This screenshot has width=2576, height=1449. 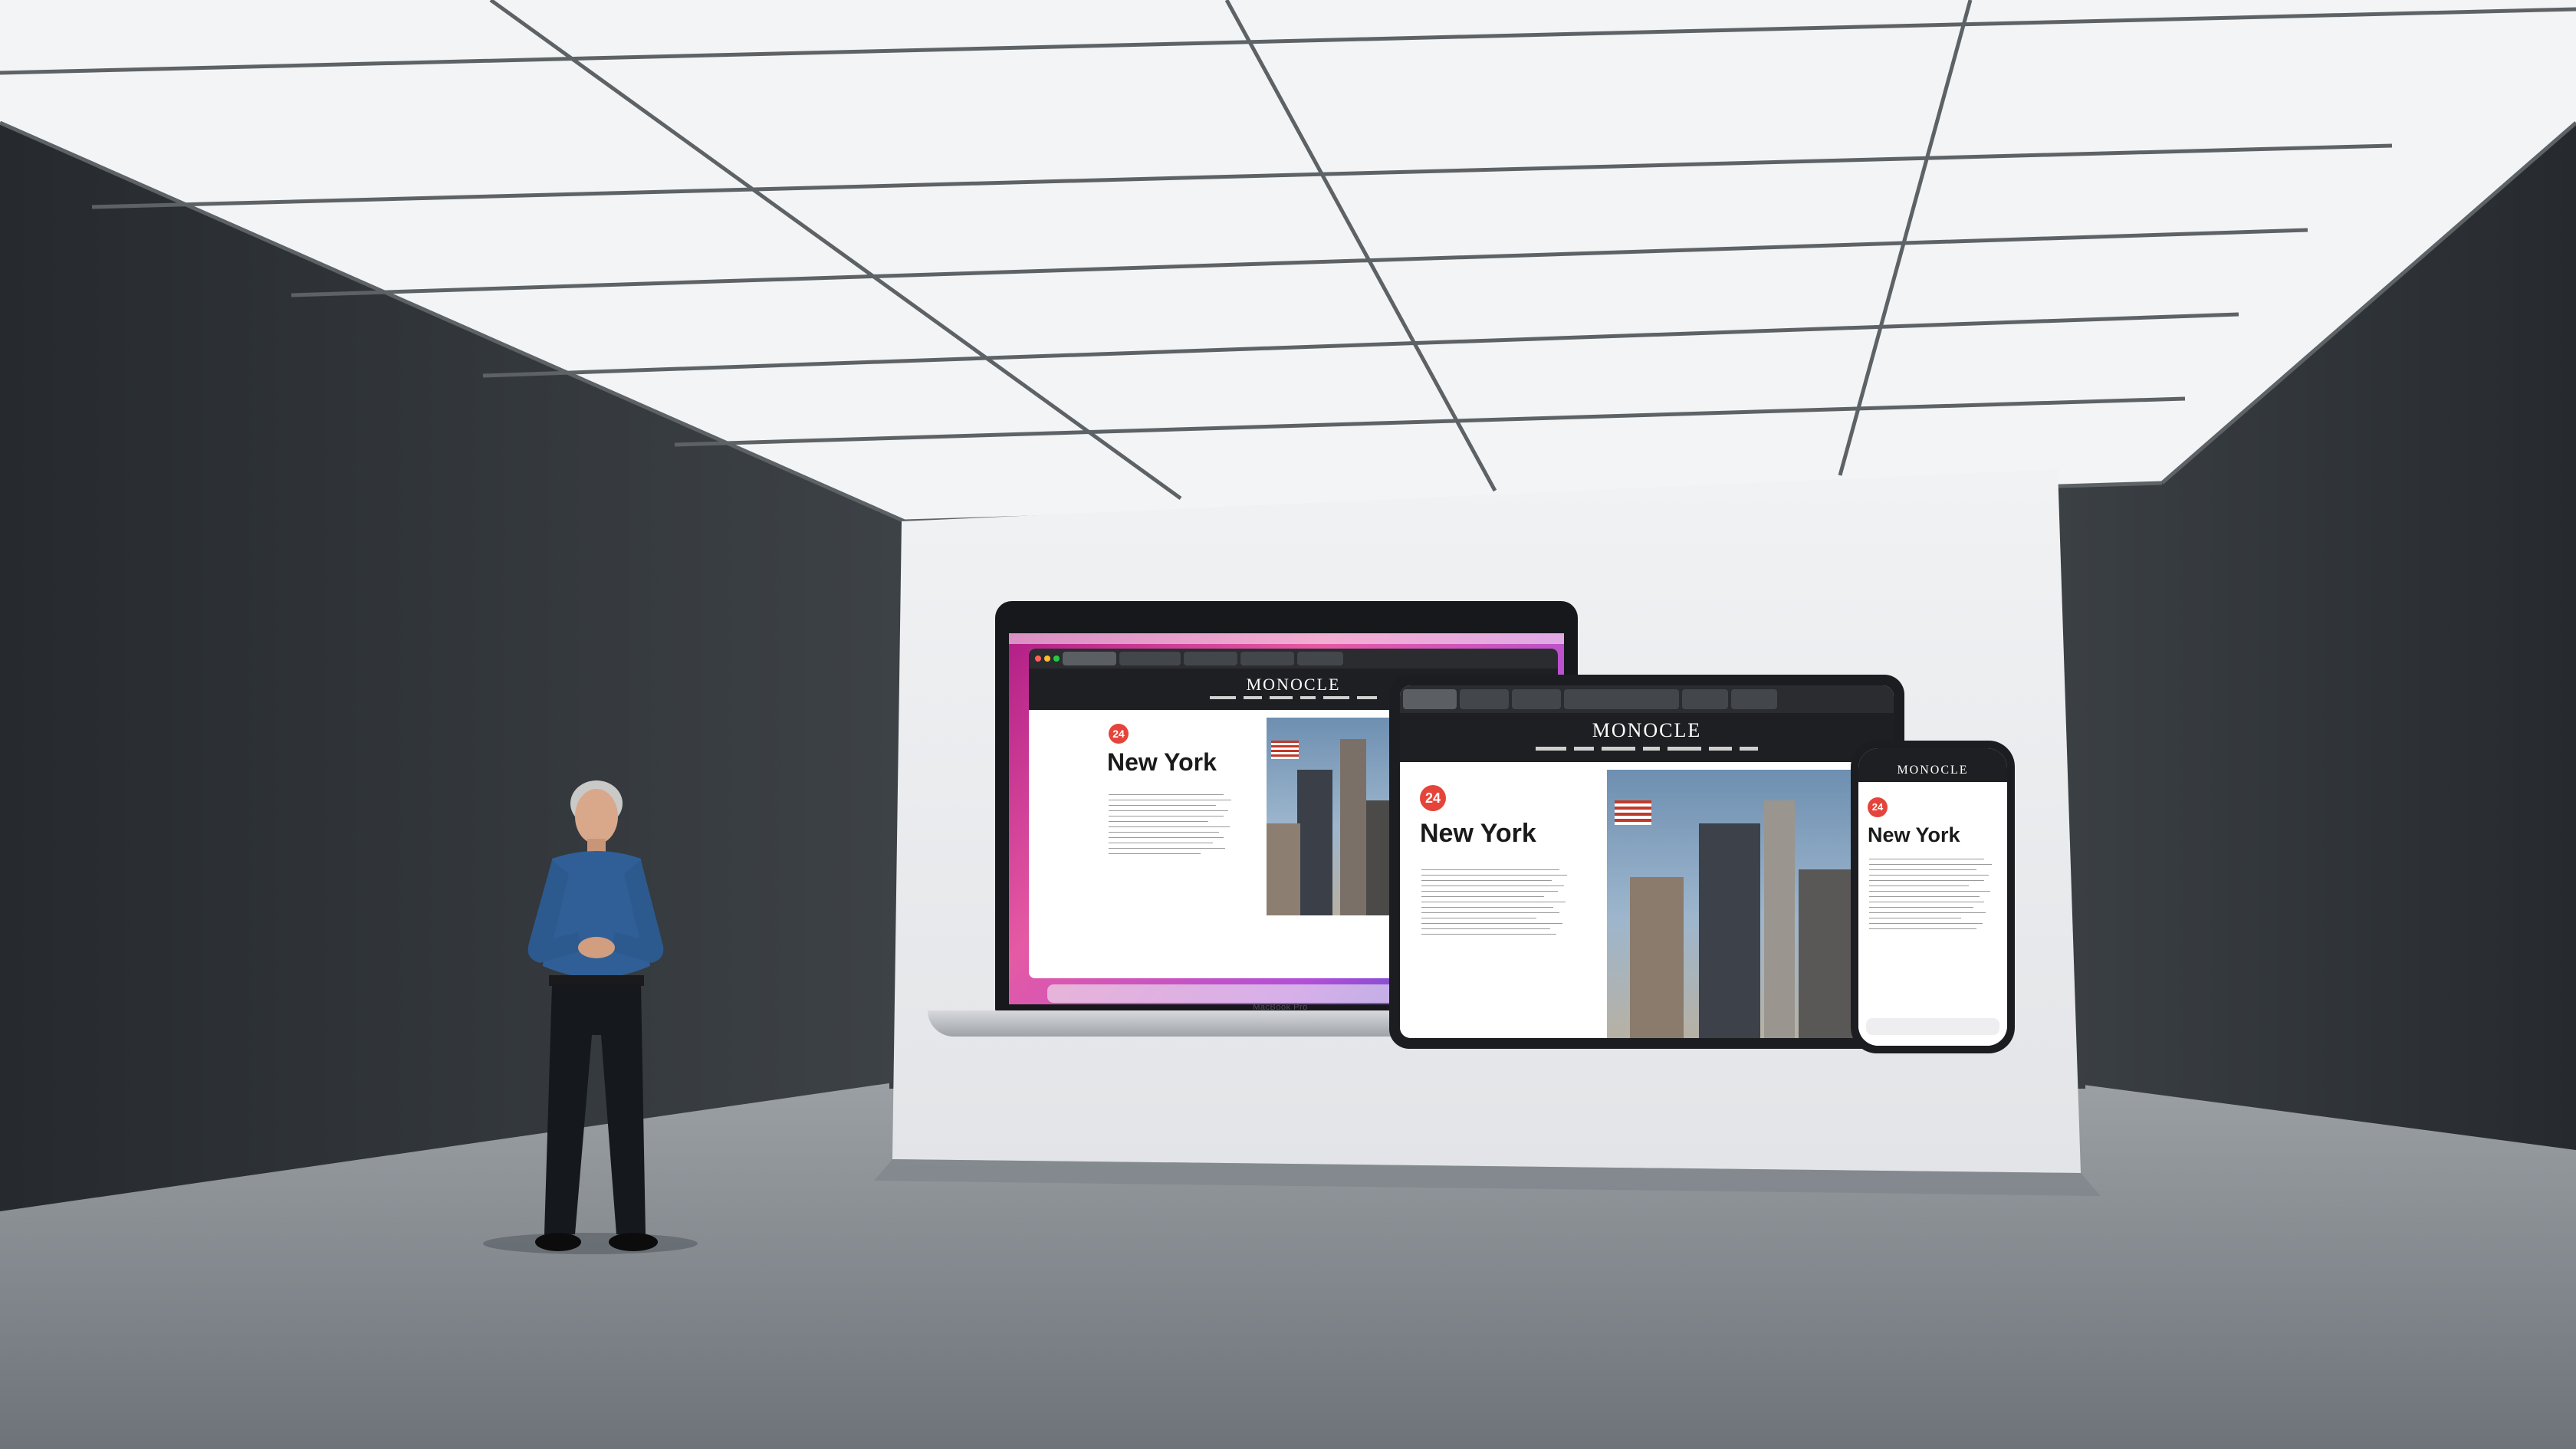 I want to click on ipad: MONOCLE 24 New York, so click(x=1647, y=862).